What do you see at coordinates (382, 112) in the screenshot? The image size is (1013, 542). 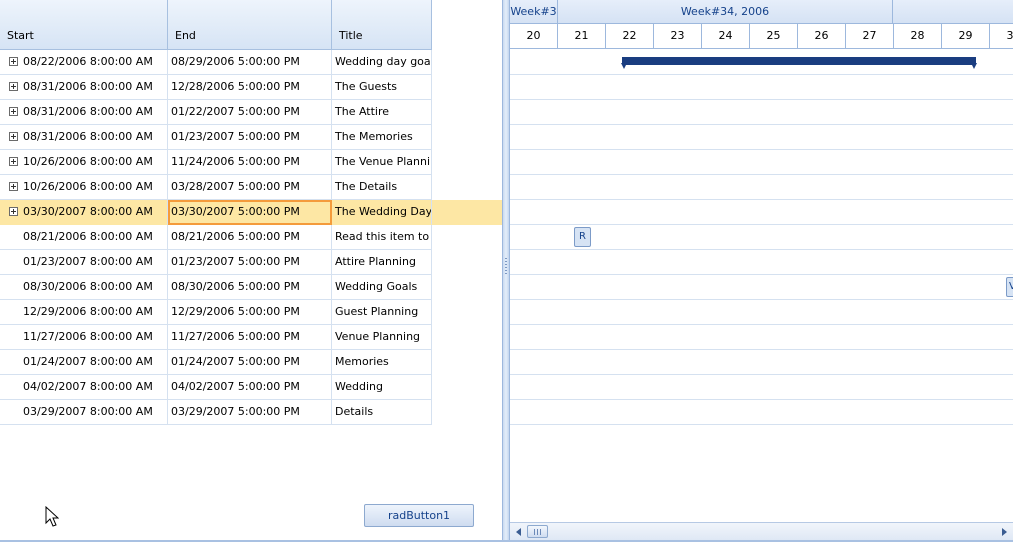 I see `title-cell: The Attire` at bounding box center [382, 112].